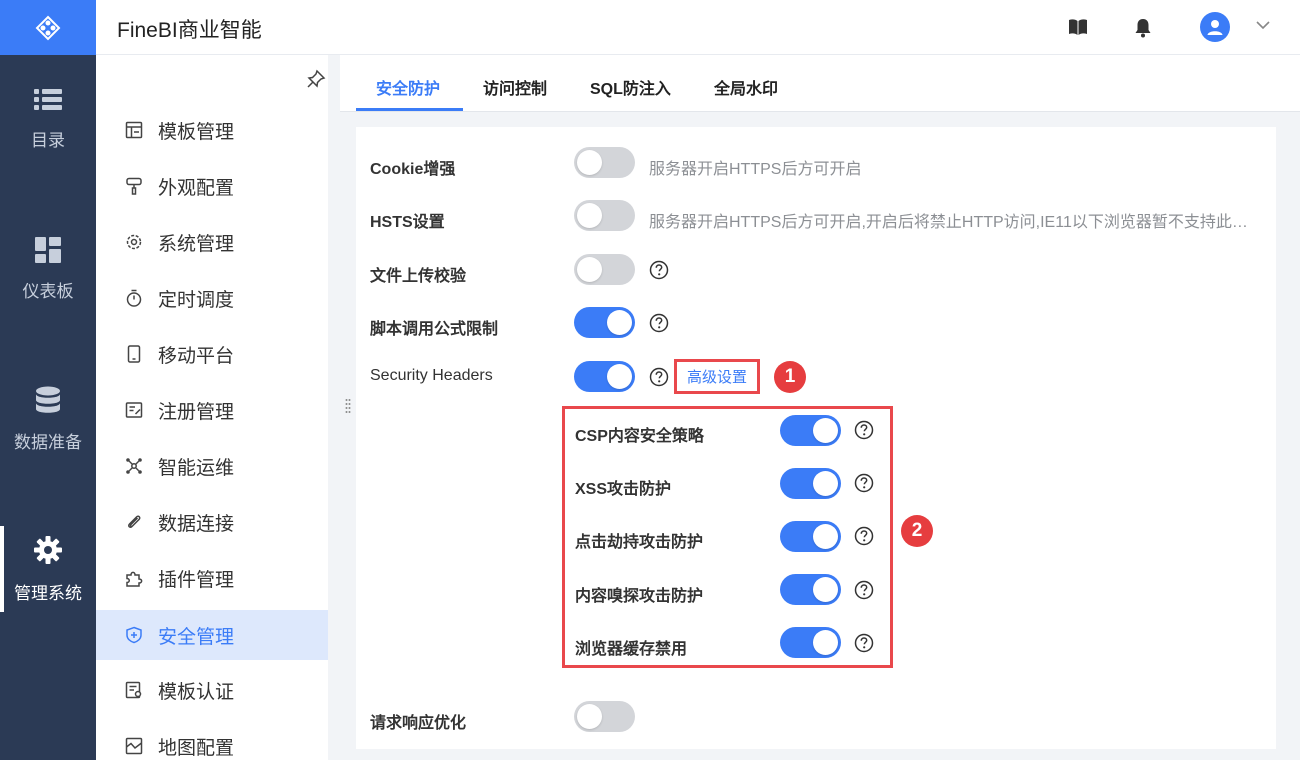  What do you see at coordinates (431, 375) in the screenshot?
I see `setting-label: Security Headers` at bounding box center [431, 375].